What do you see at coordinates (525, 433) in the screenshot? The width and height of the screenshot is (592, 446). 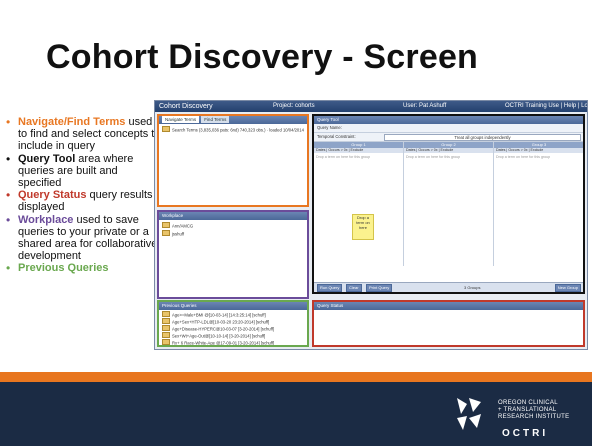 I see `octri-wordmark: OCTRI` at bounding box center [525, 433].